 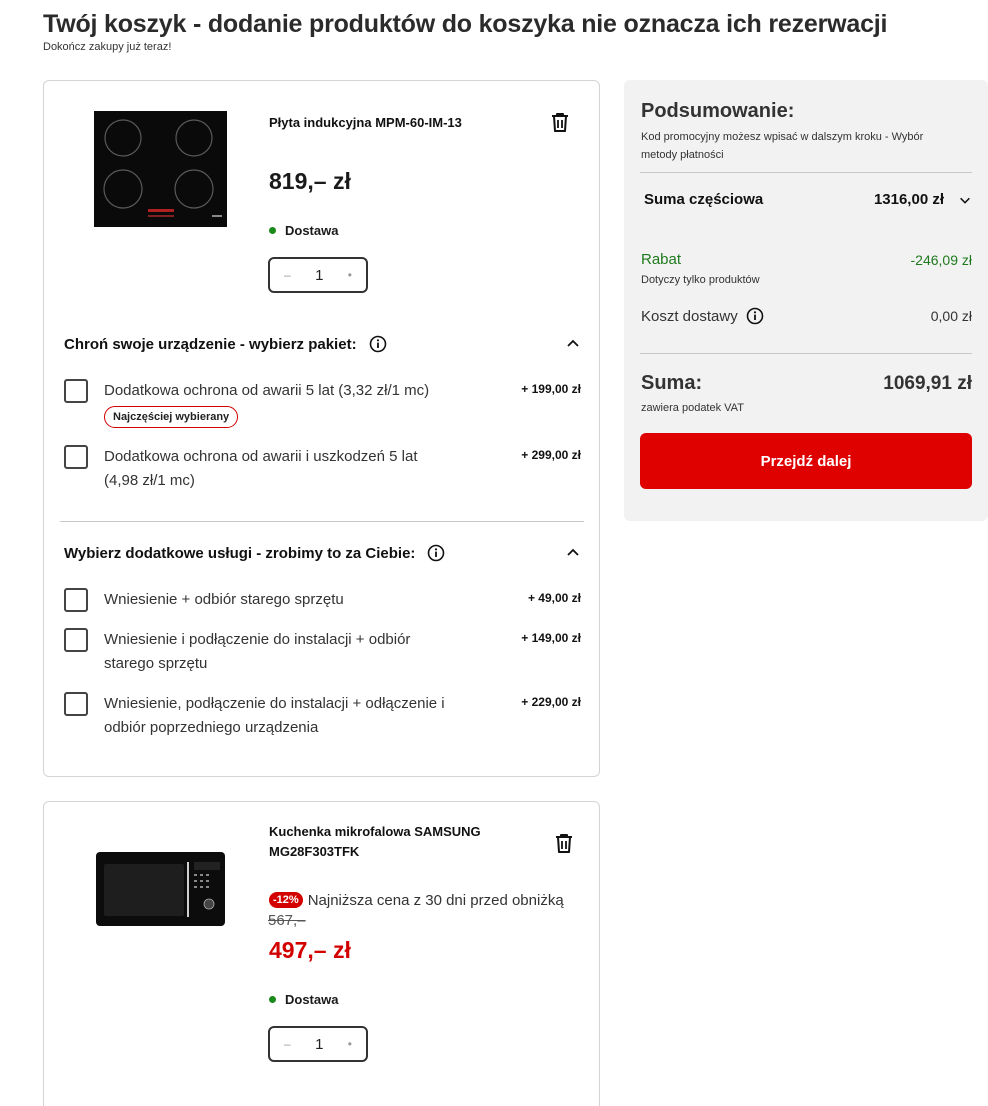 What do you see at coordinates (310, 950) in the screenshot?
I see `product-price: 497,– zł` at bounding box center [310, 950].